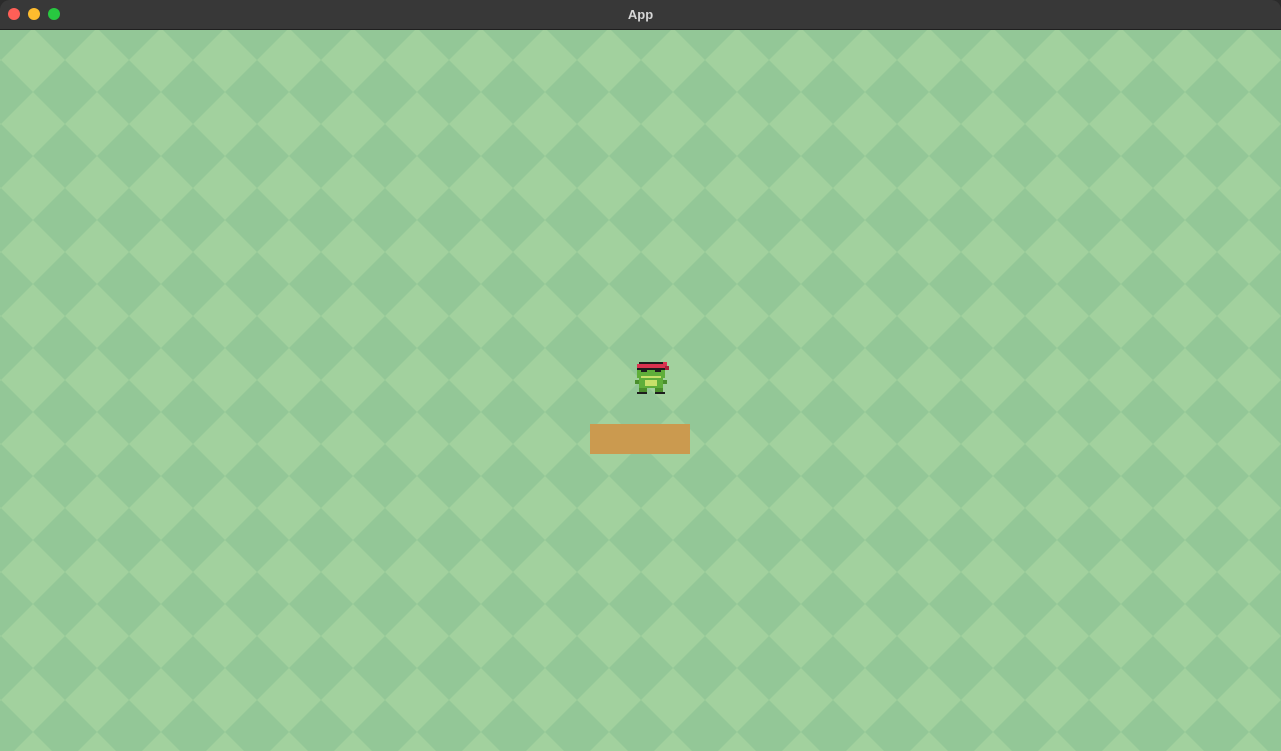 Image resolution: width=1281 pixels, height=751 pixels. I want to click on platform-block, so click(640, 439).